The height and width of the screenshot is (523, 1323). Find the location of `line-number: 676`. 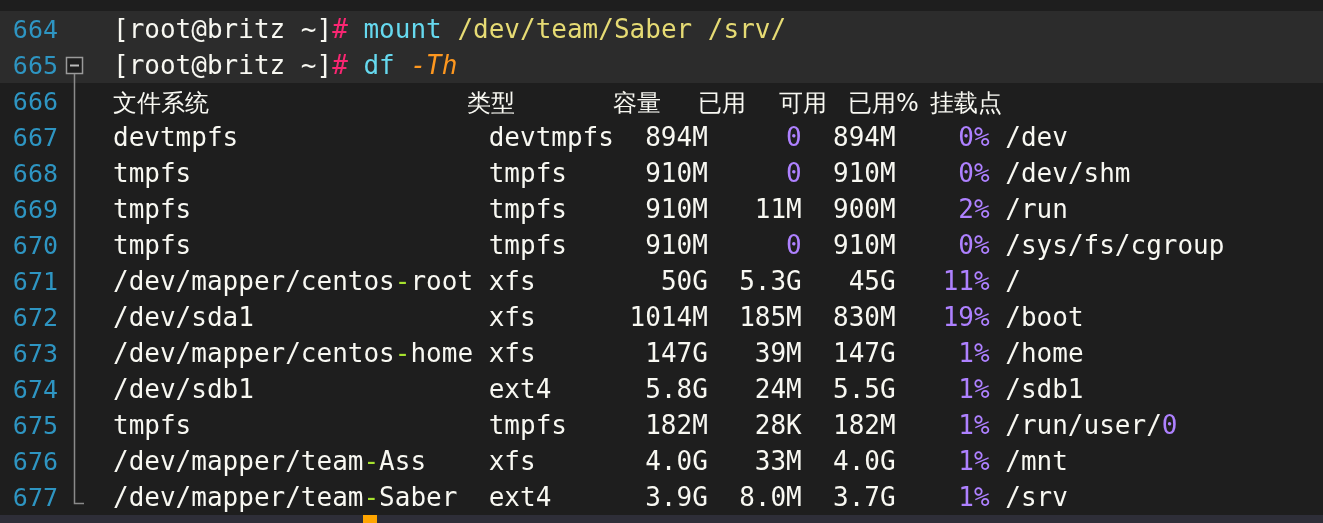

line-number: 676 is located at coordinates (34, 461).